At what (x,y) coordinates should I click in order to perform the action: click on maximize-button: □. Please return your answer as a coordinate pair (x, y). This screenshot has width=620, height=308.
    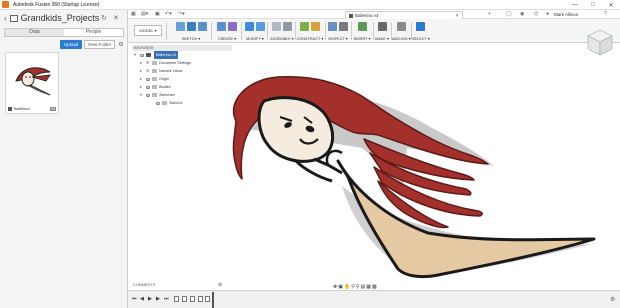
    Looking at the image, I should click on (593, 5).